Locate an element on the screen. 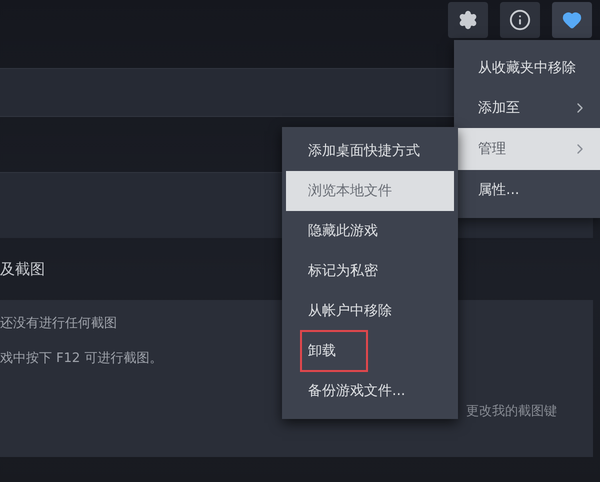 This screenshot has height=482, width=600. menu-item: 从收藏夹中移除 is located at coordinates (527, 68).